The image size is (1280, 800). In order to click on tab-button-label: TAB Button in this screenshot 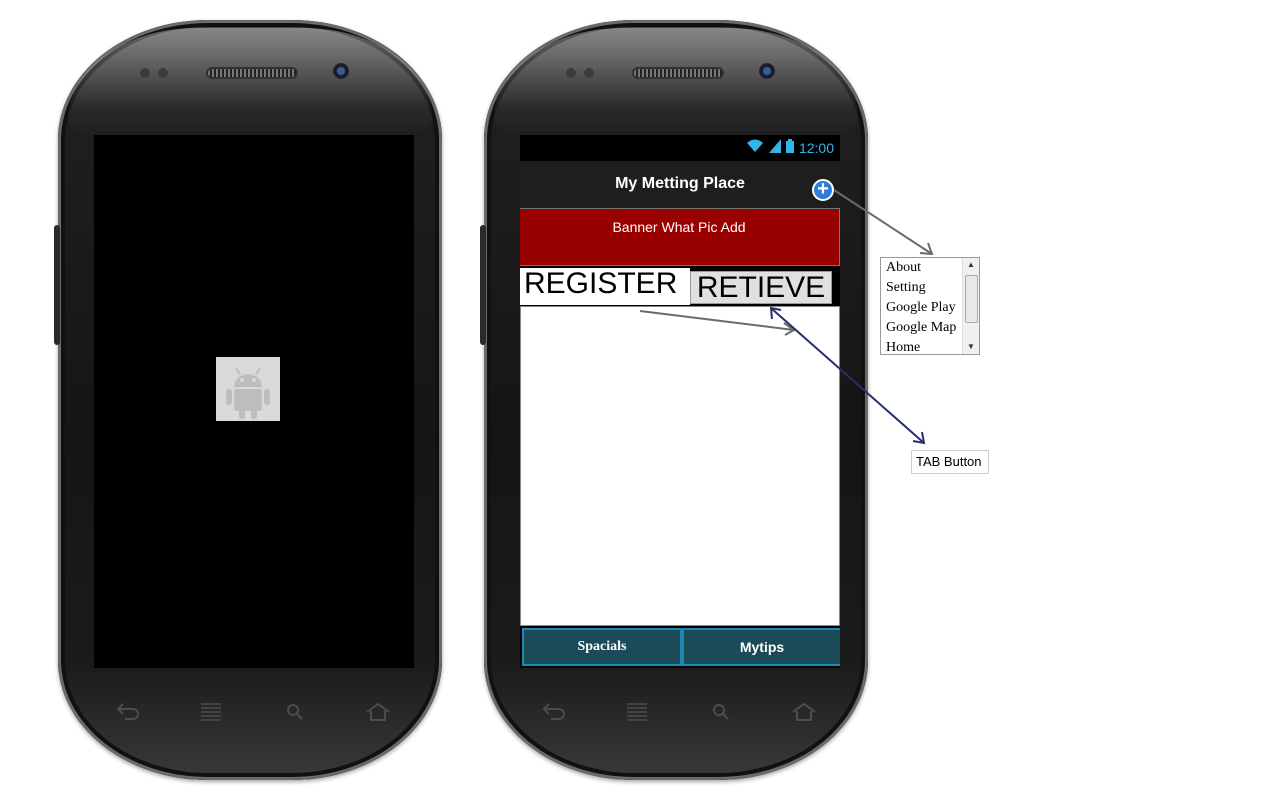, I will do `click(950, 462)`.